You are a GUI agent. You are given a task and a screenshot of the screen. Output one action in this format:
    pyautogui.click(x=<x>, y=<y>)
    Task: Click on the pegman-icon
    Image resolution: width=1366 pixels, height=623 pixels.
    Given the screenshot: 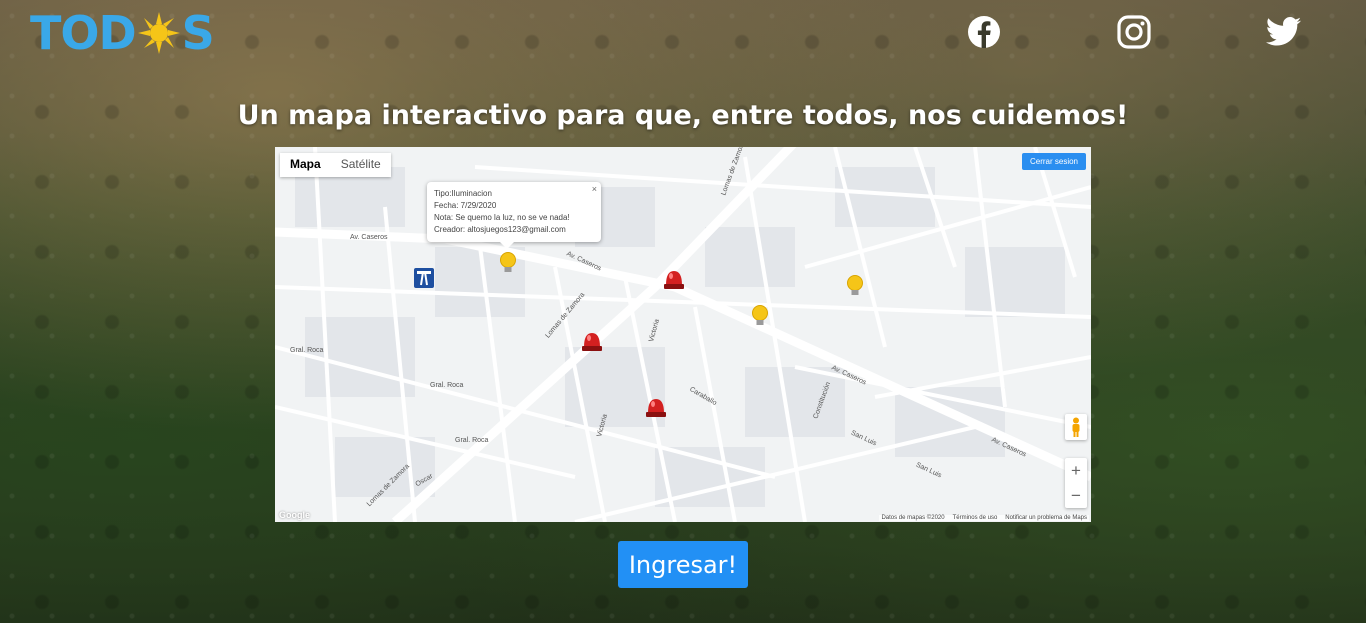 What is the action you would take?
    pyautogui.click(x=1076, y=427)
    